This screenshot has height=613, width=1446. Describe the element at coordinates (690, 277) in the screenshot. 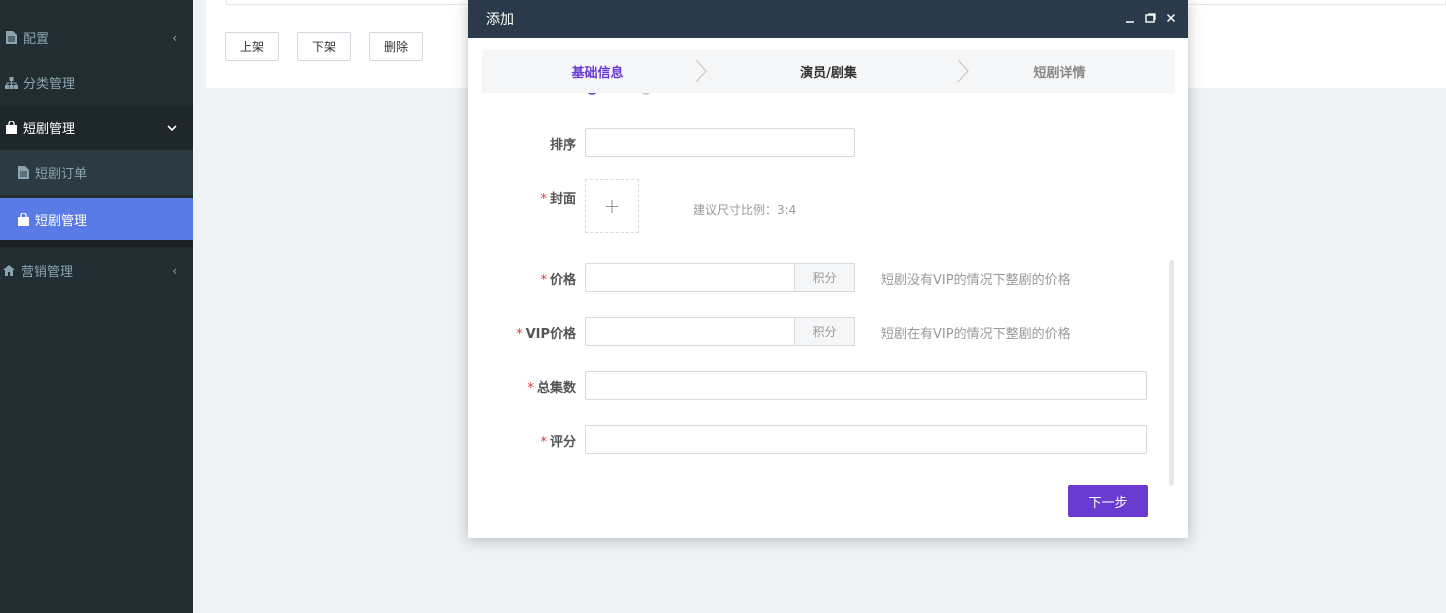

I see `price-input` at that location.